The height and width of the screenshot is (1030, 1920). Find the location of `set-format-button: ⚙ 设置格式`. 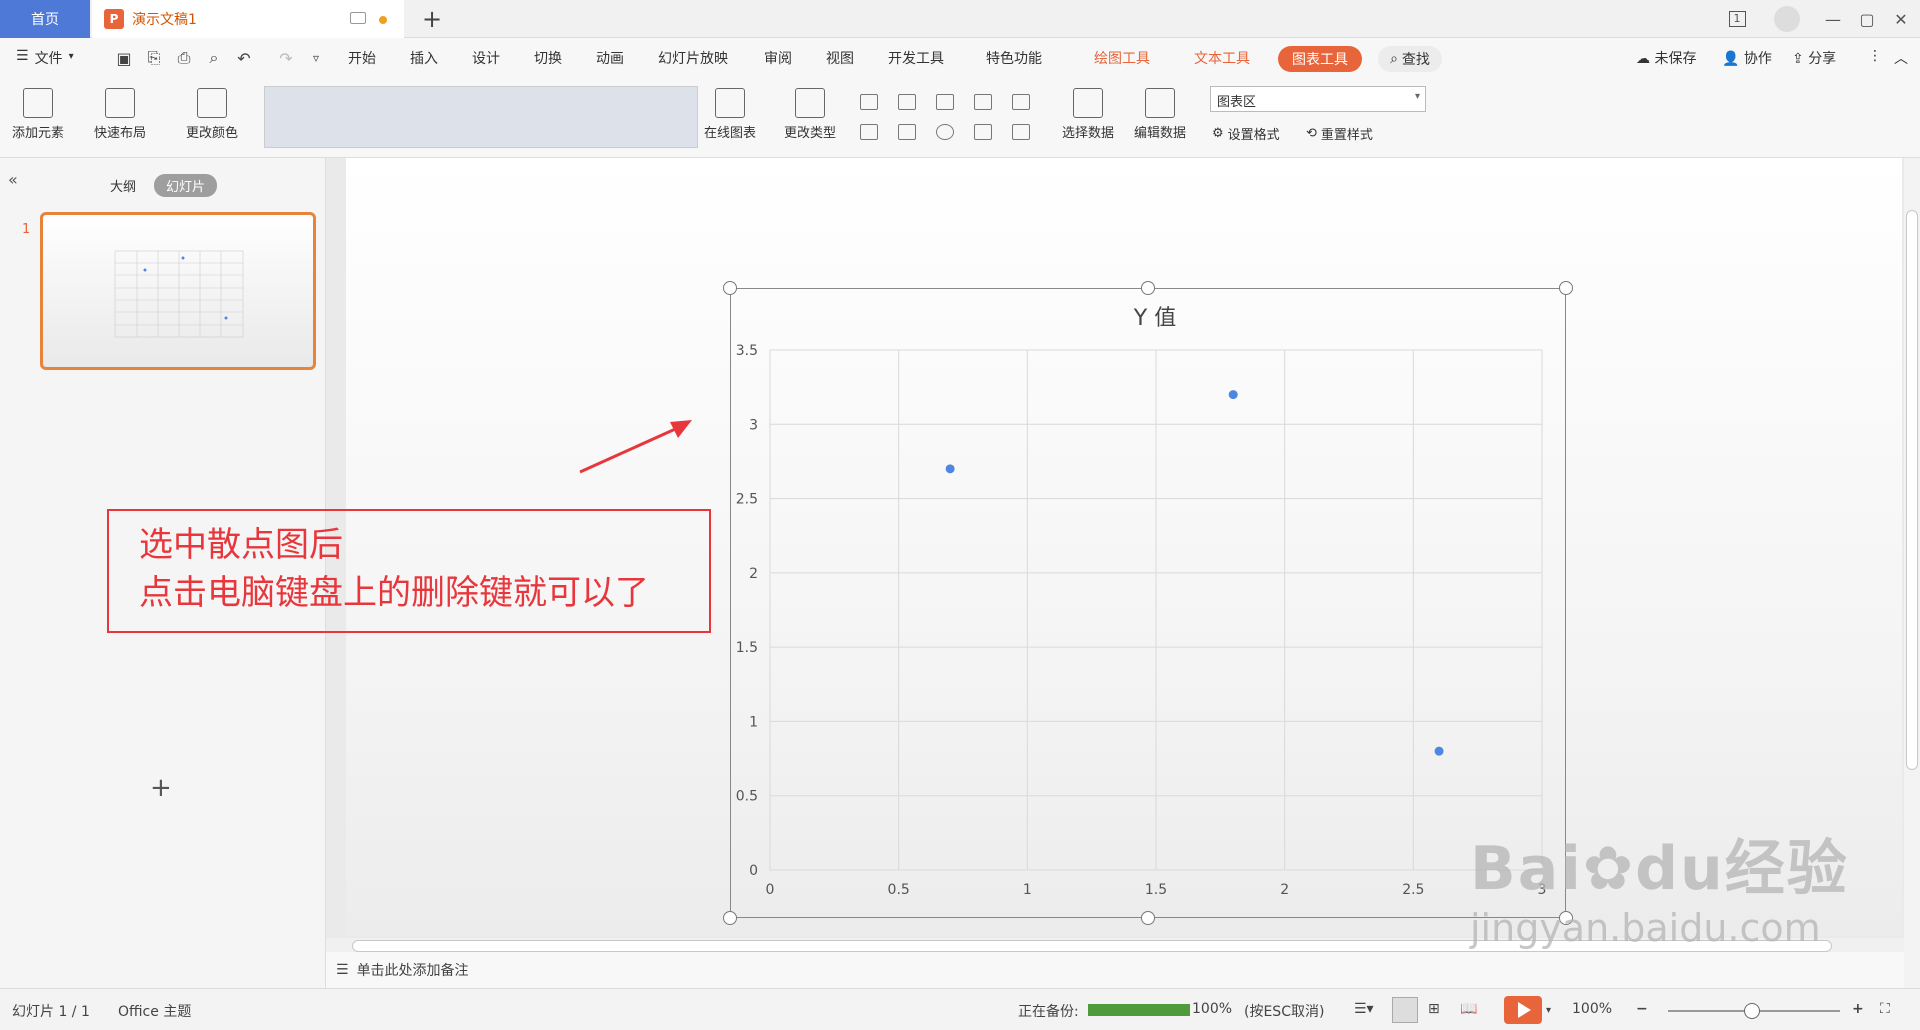

set-format-button: ⚙ 设置格式 is located at coordinates (1246, 133).